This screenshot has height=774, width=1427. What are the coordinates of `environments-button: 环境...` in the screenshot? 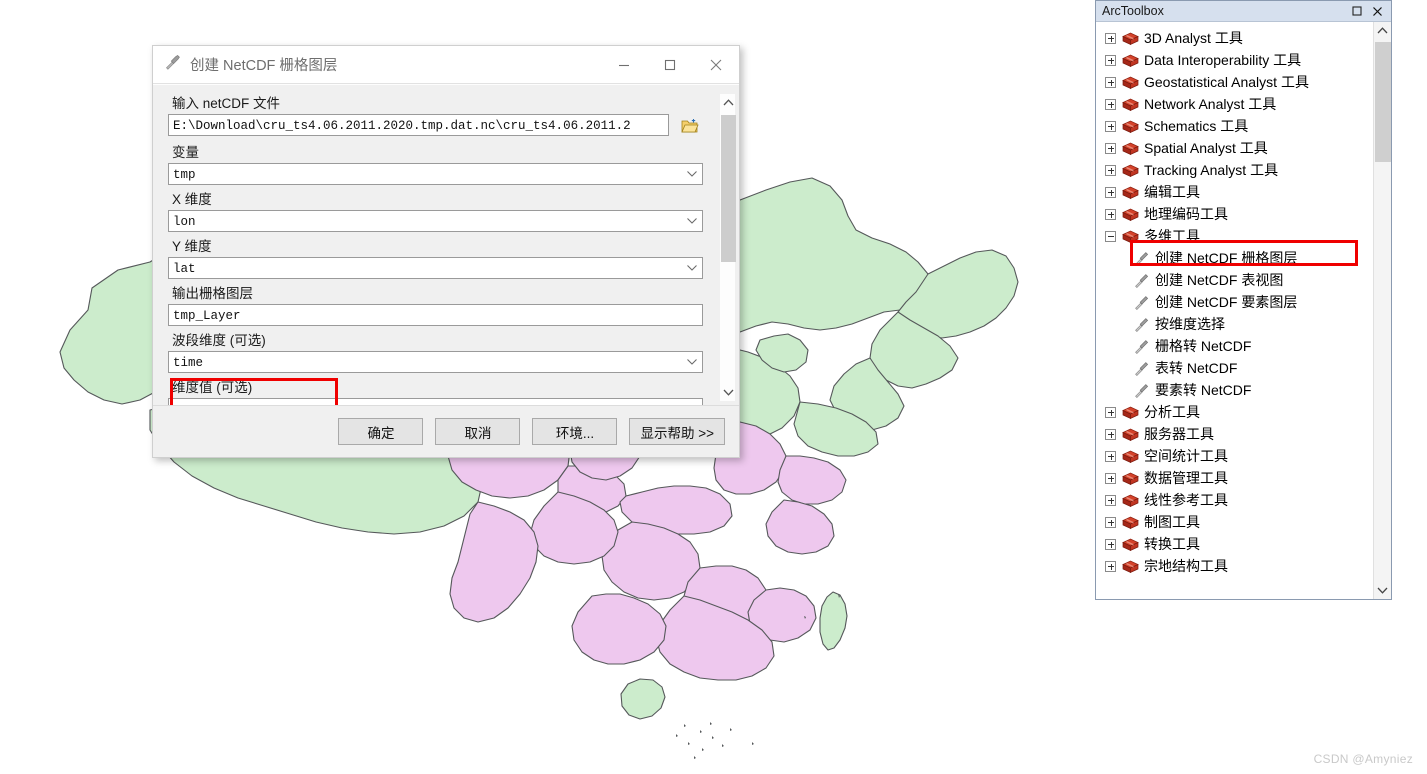 It's located at (575, 431).